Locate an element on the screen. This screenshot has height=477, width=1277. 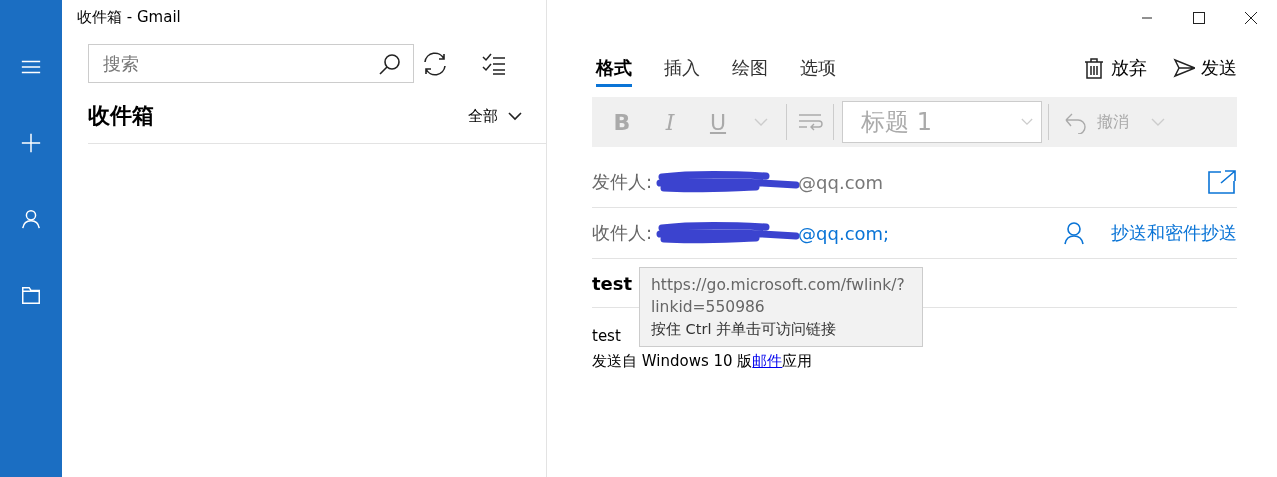
search-field: 搜索 is located at coordinates (251, 63).